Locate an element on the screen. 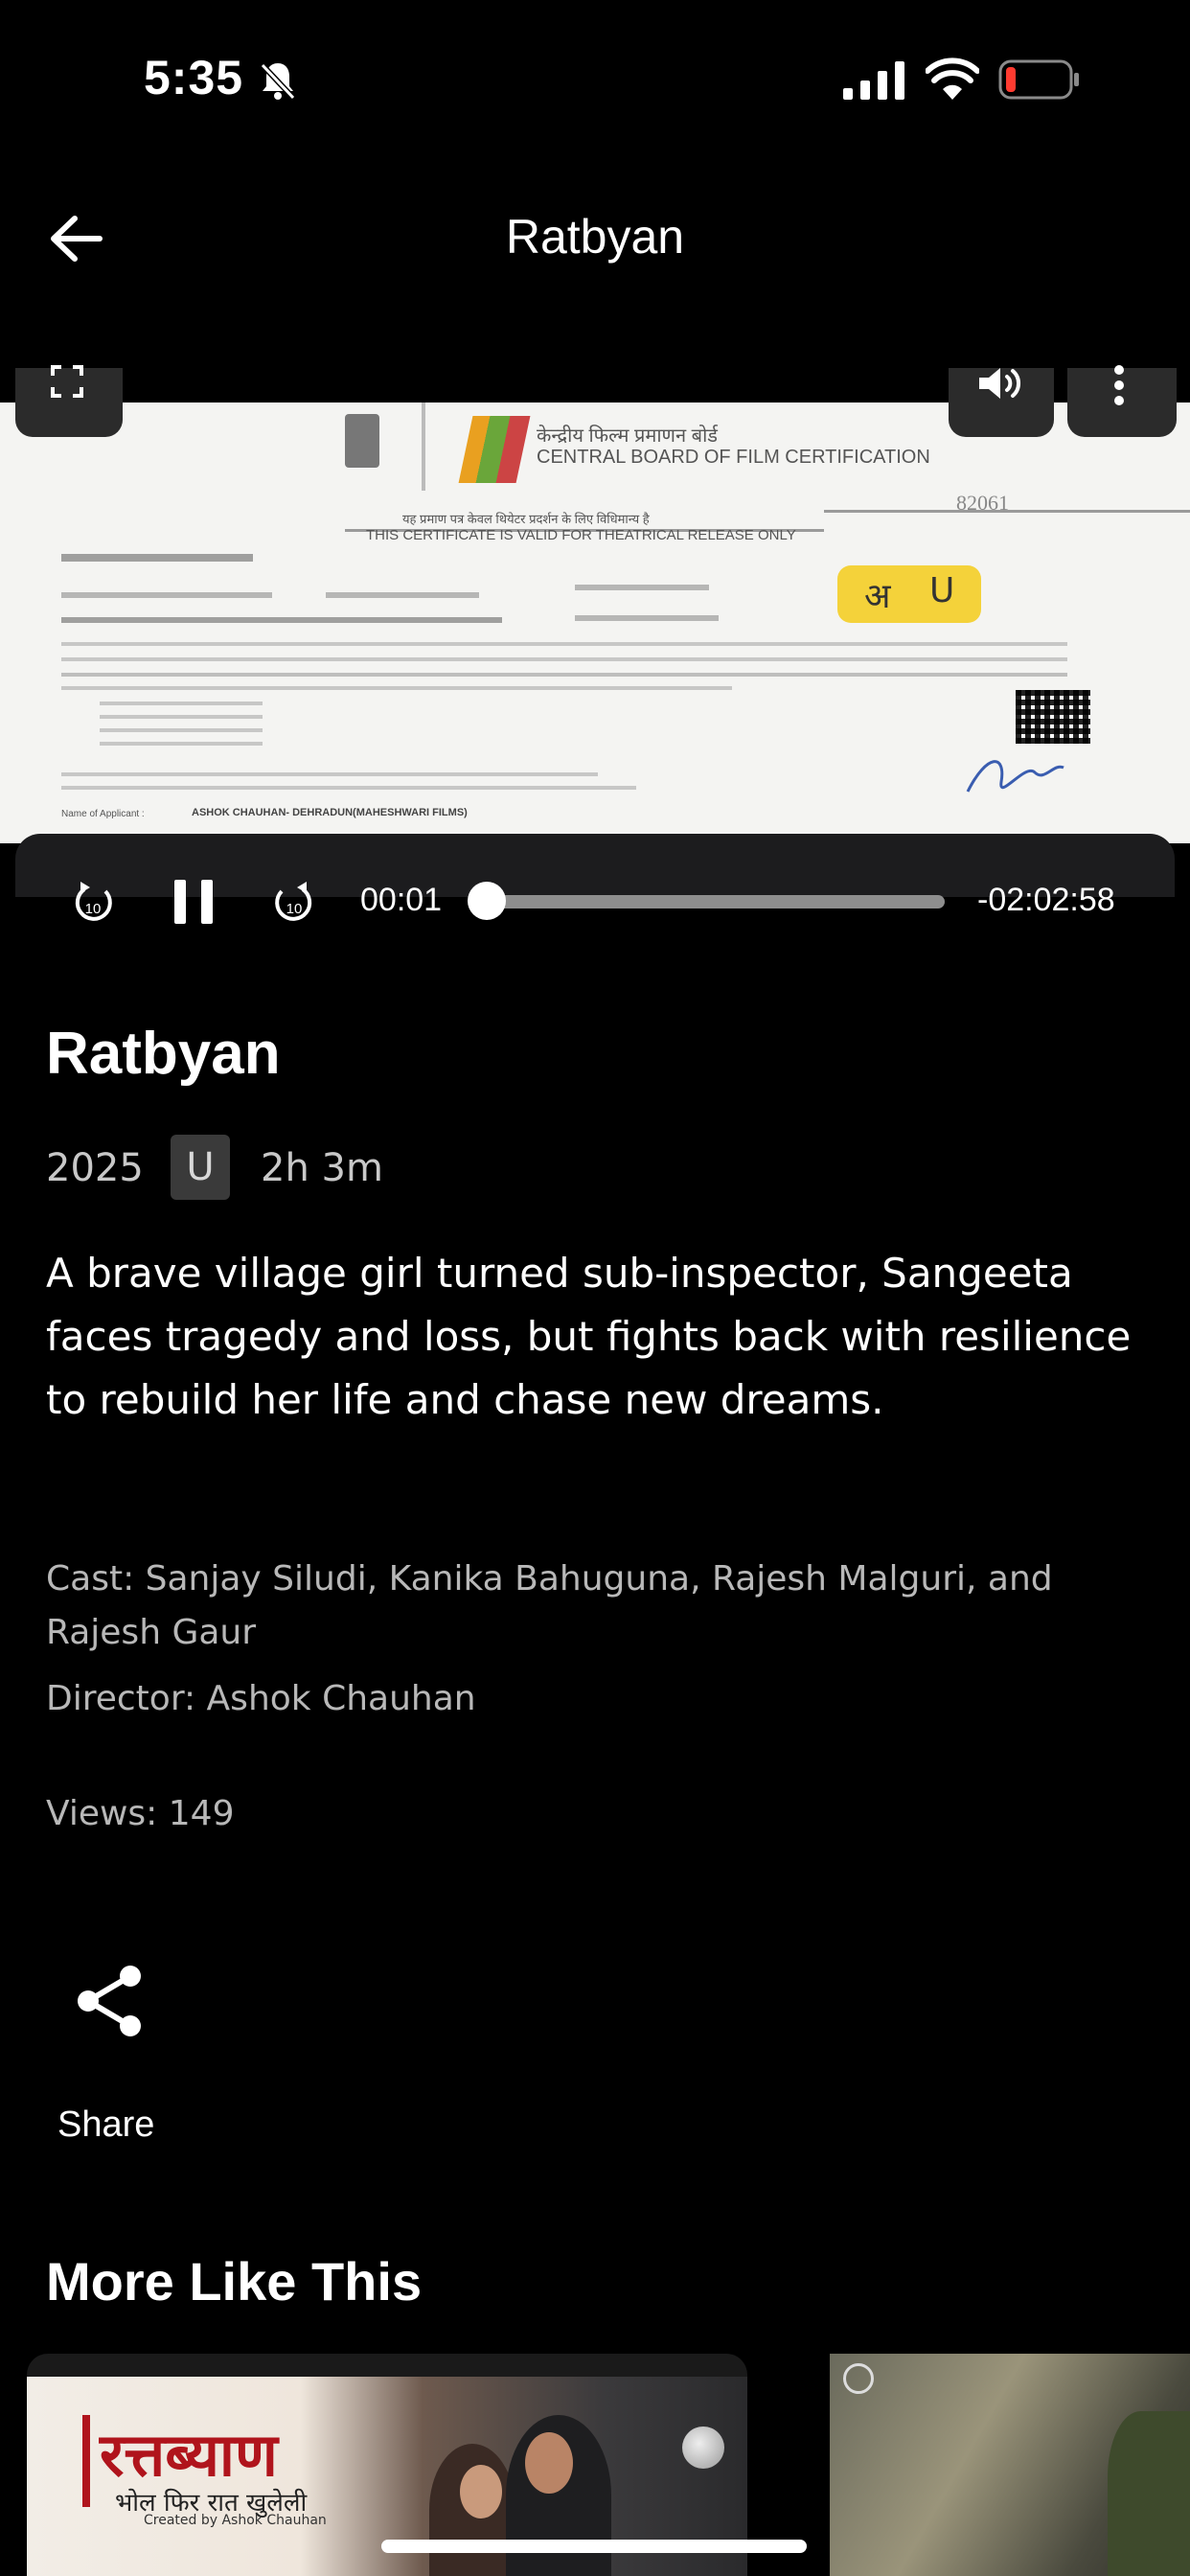 This screenshot has height=2576, width=1190. applicant-label: Name of Applicant : is located at coordinates (103, 814).